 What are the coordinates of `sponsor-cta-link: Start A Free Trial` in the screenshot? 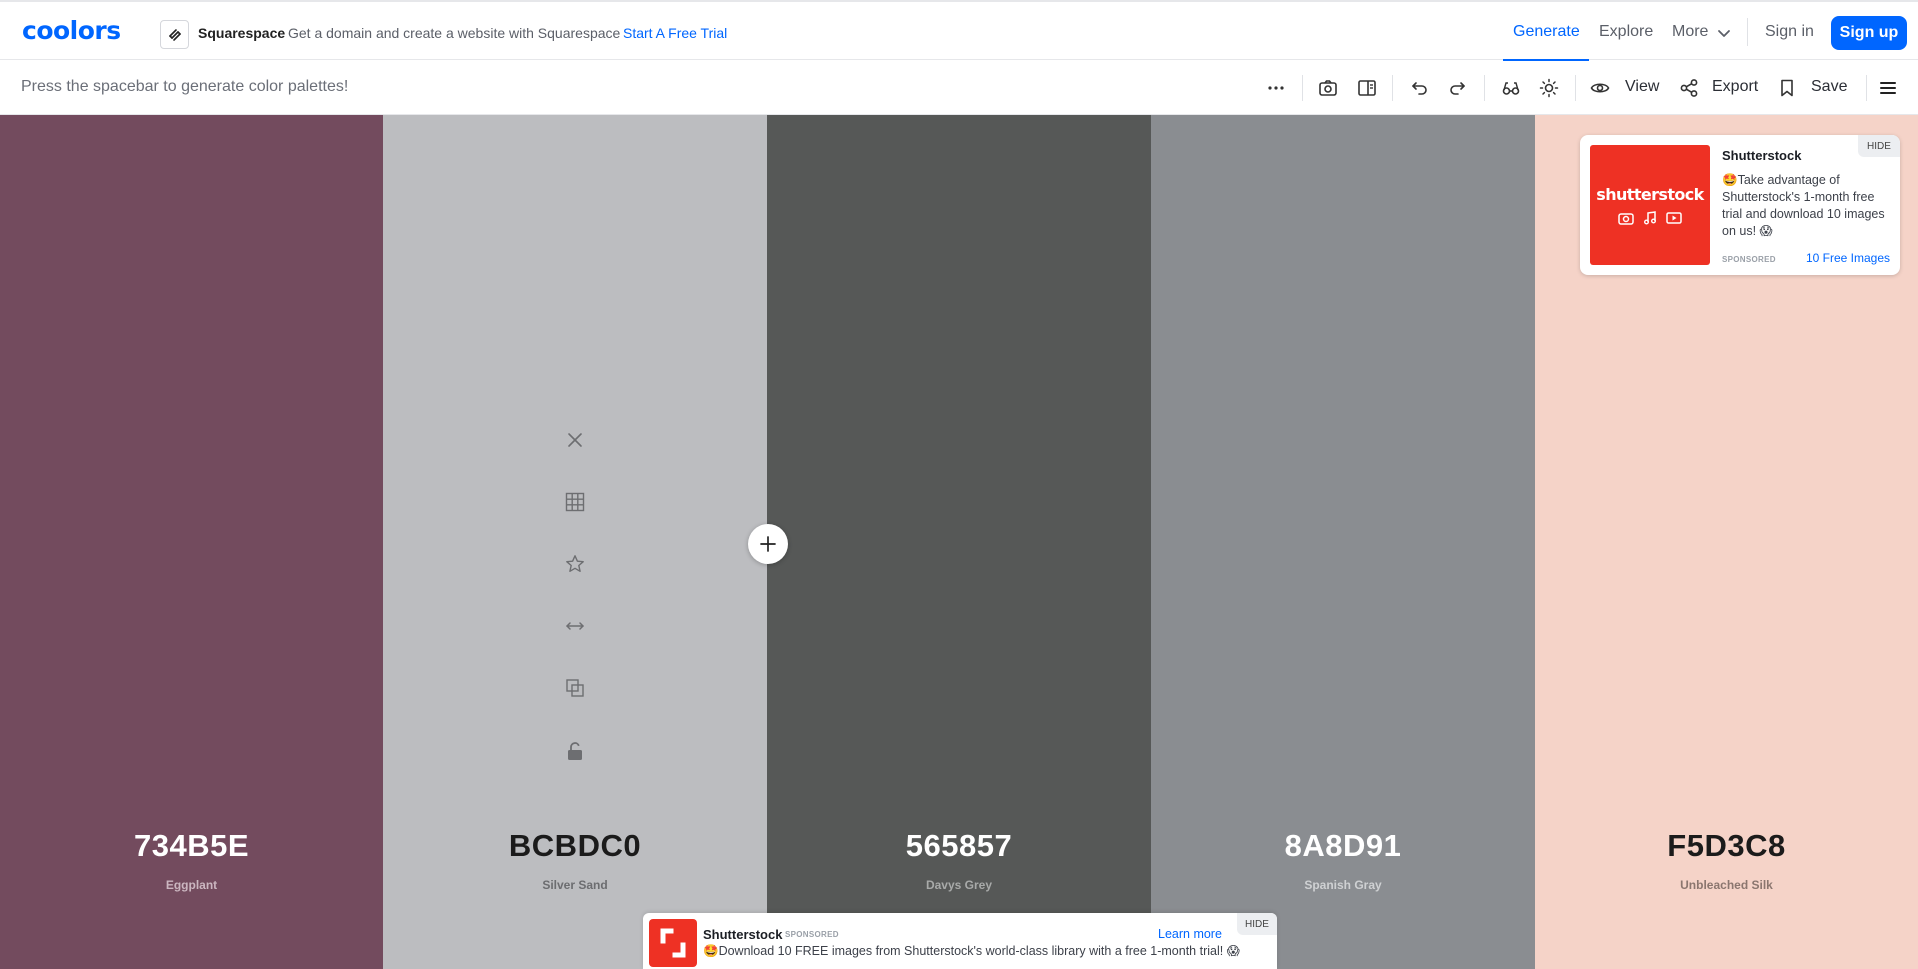 It's located at (675, 33).